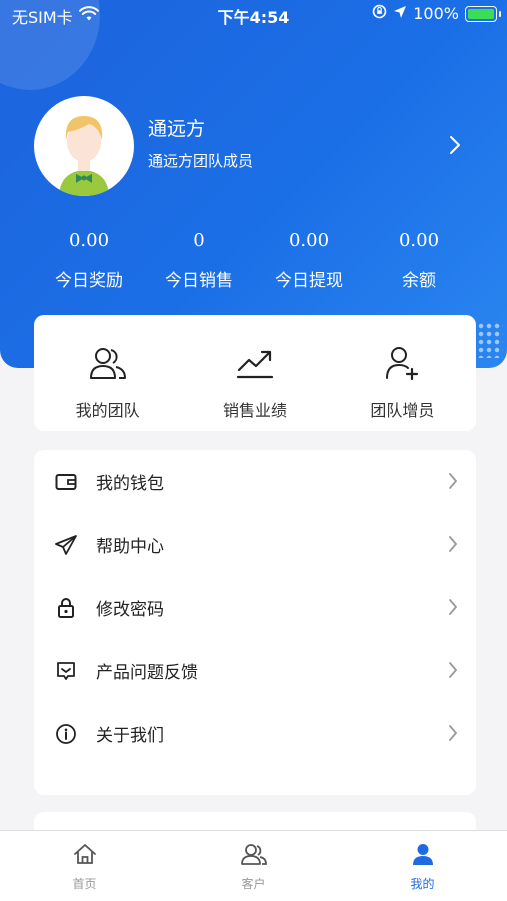 The height and width of the screenshot is (901, 507). What do you see at coordinates (400, 13) in the screenshot?
I see `location-icon` at bounding box center [400, 13].